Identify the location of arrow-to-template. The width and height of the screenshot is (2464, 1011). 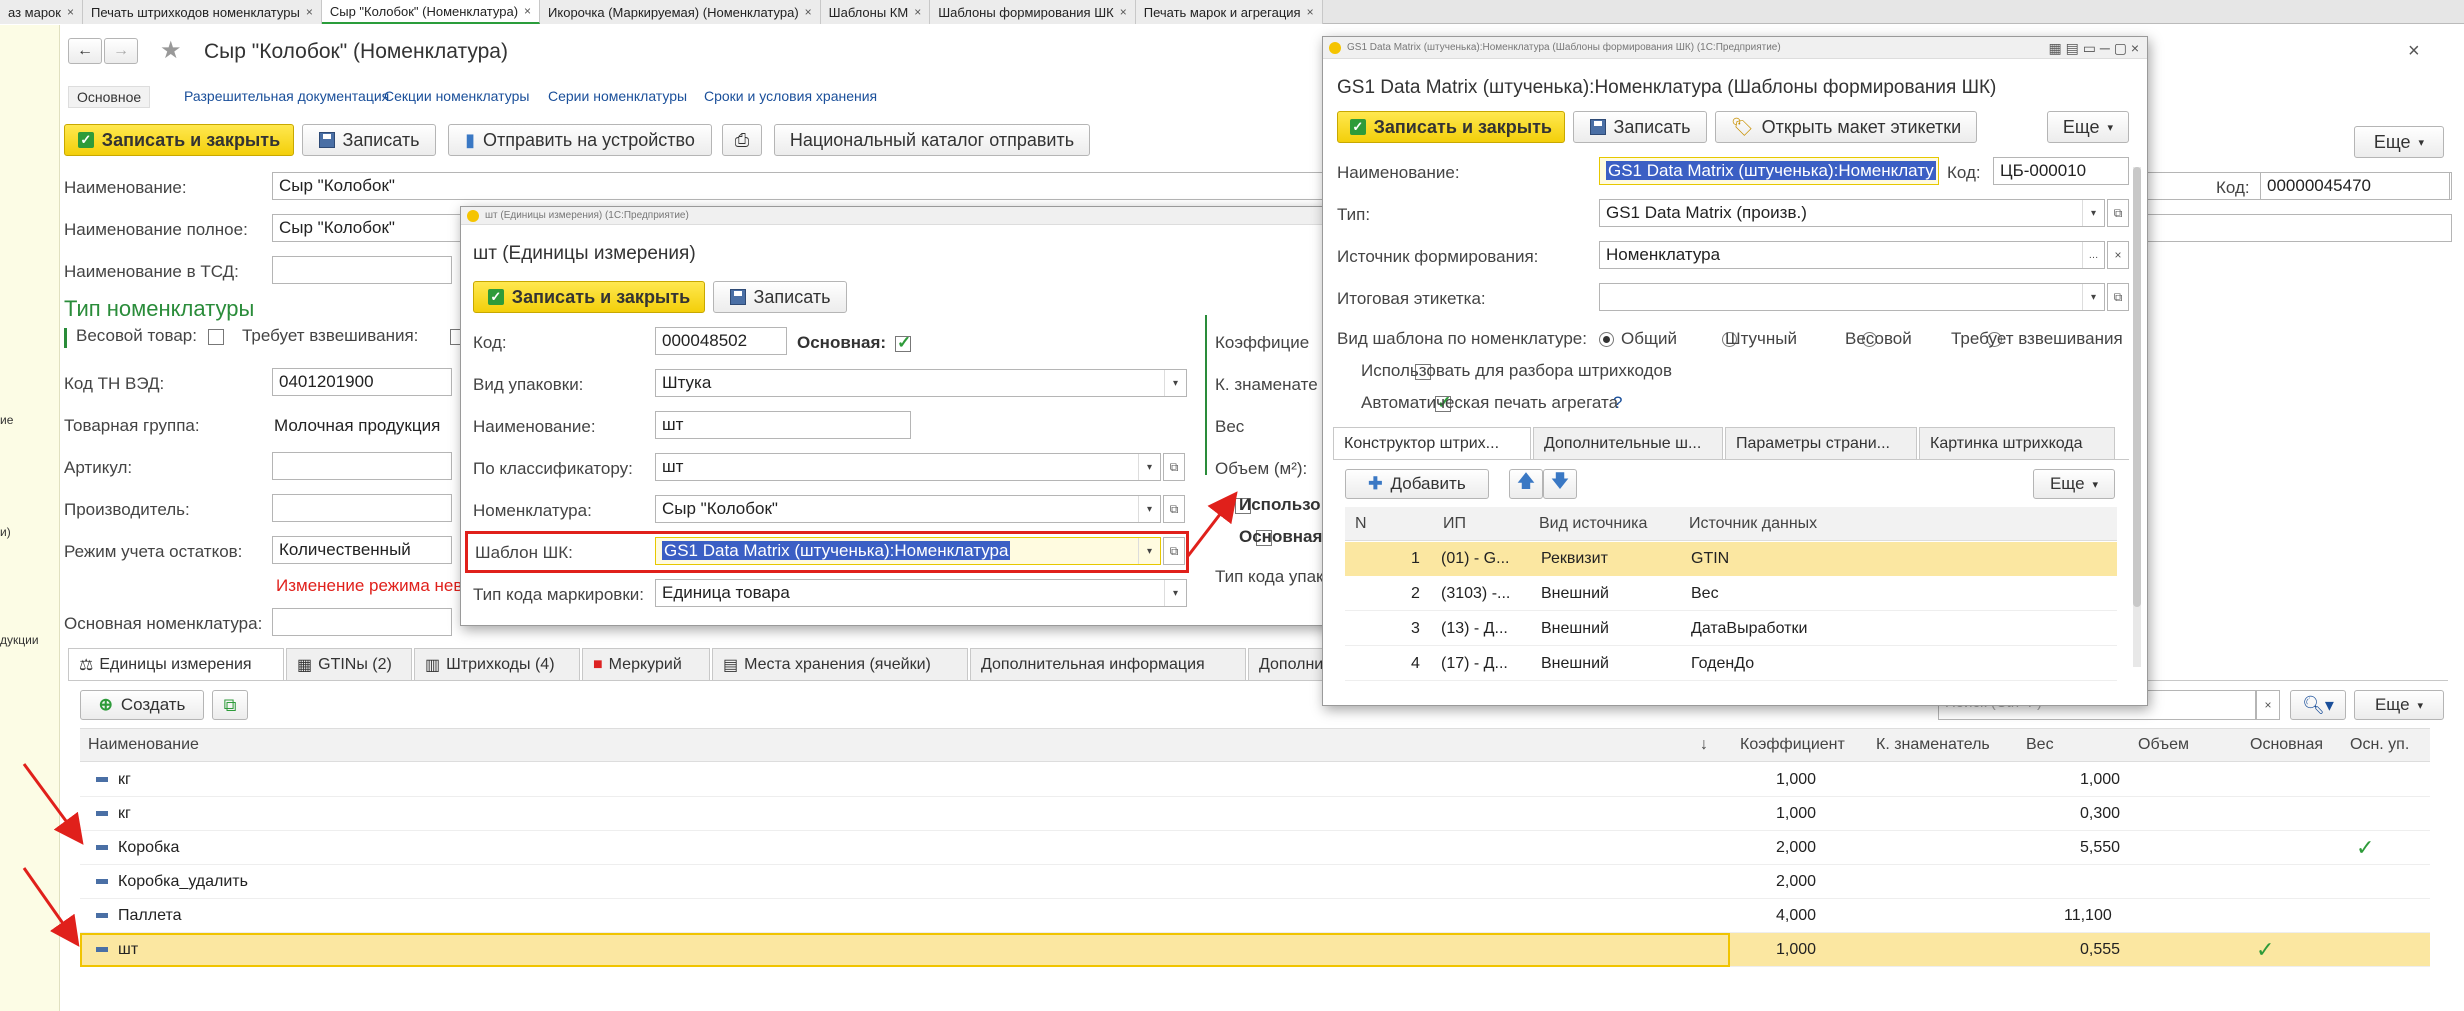
(1212, 524).